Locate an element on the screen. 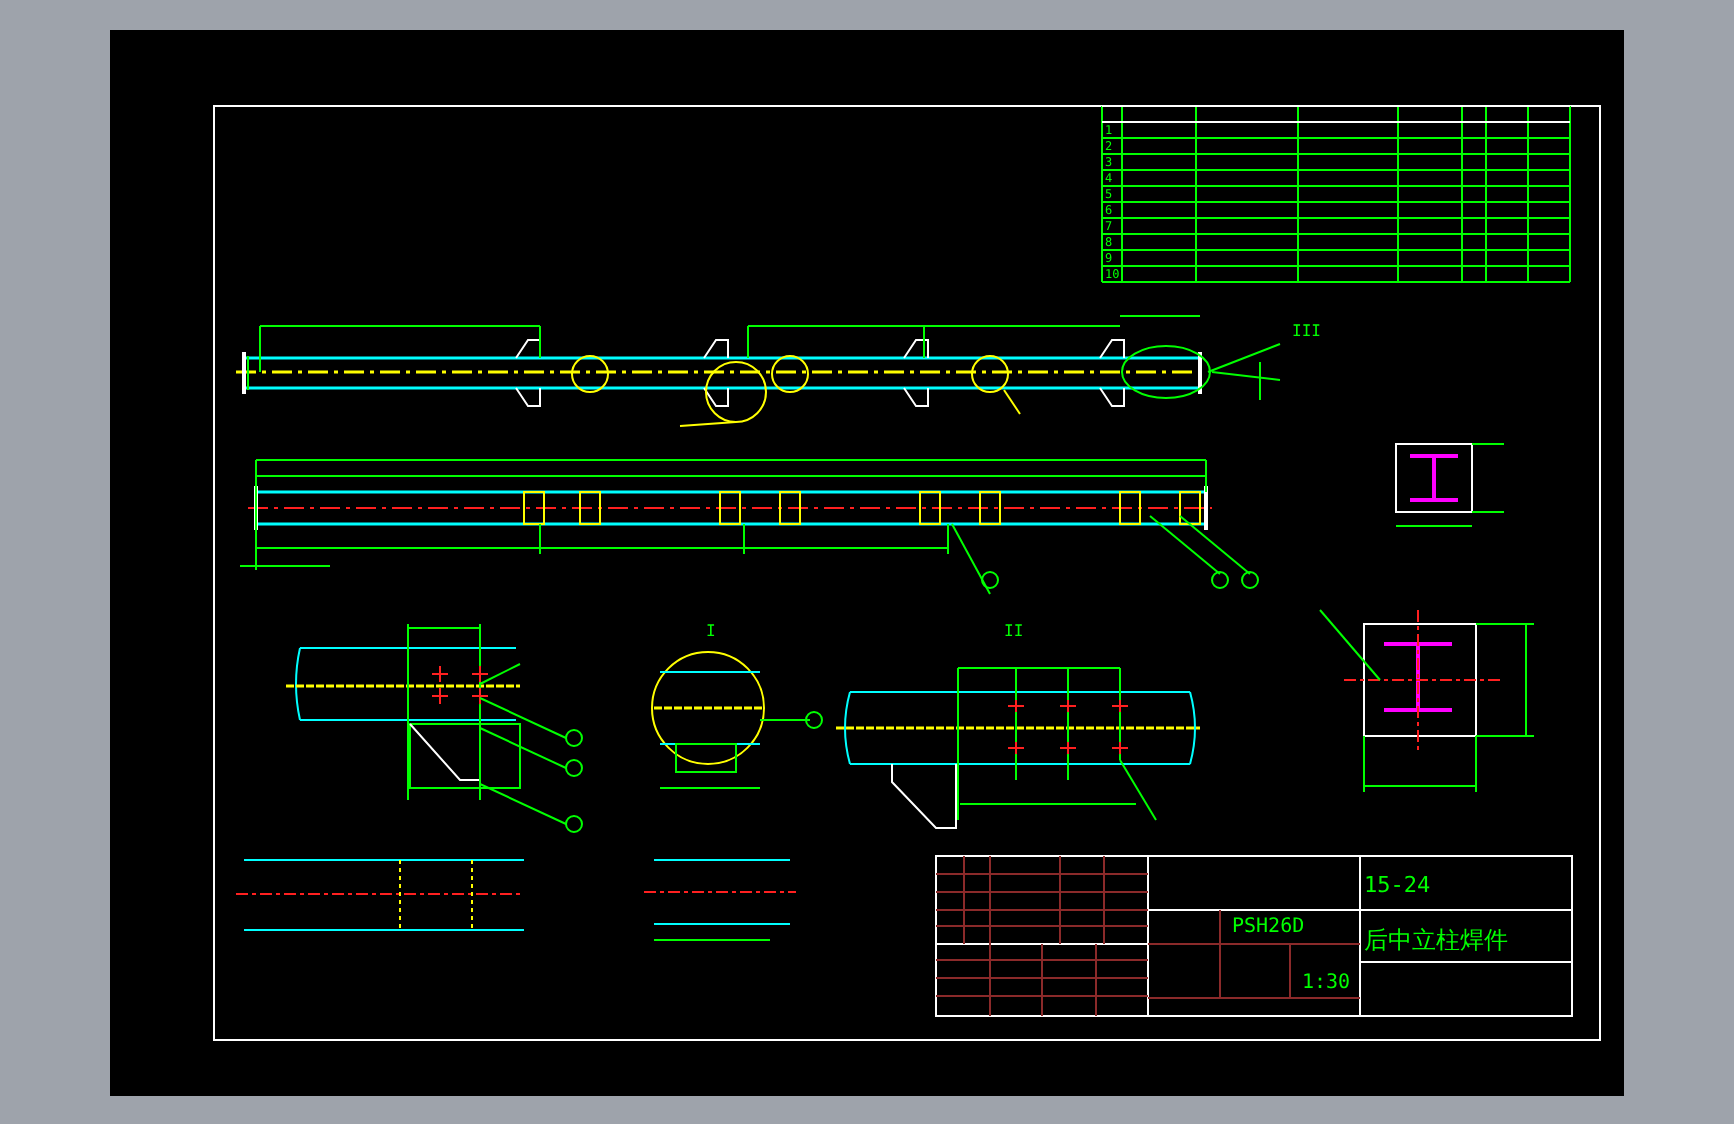 This screenshot has height=1124, width=1734. scale-value: 1:30 is located at coordinates (1326, 983).